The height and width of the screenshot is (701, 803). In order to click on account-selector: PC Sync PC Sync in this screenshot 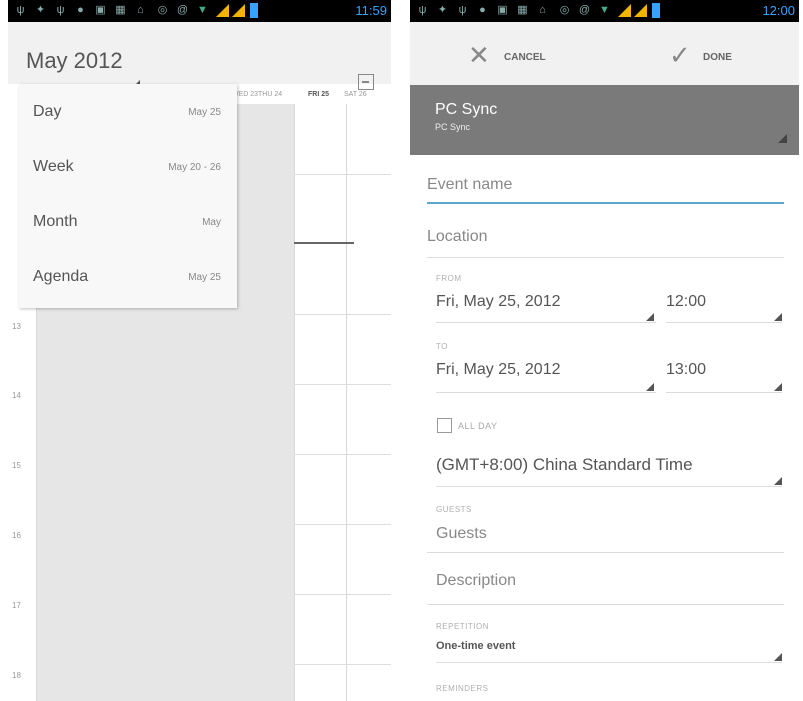, I will do `click(604, 120)`.